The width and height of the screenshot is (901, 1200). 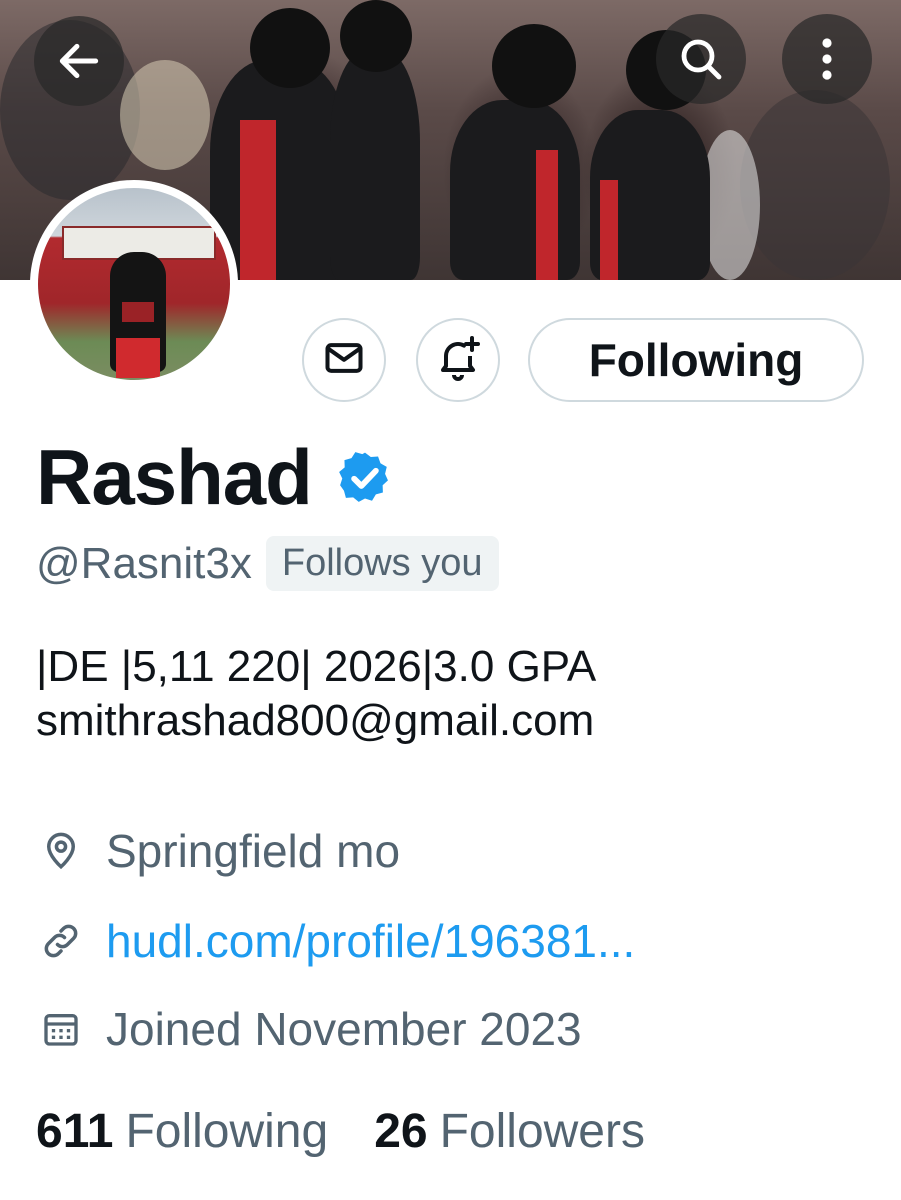 I want to click on avatar, so click(x=134, y=284).